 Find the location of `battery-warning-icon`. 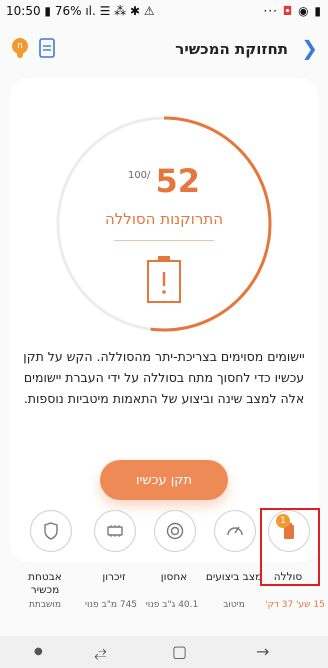

battery-warning-icon is located at coordinates (164, 279).